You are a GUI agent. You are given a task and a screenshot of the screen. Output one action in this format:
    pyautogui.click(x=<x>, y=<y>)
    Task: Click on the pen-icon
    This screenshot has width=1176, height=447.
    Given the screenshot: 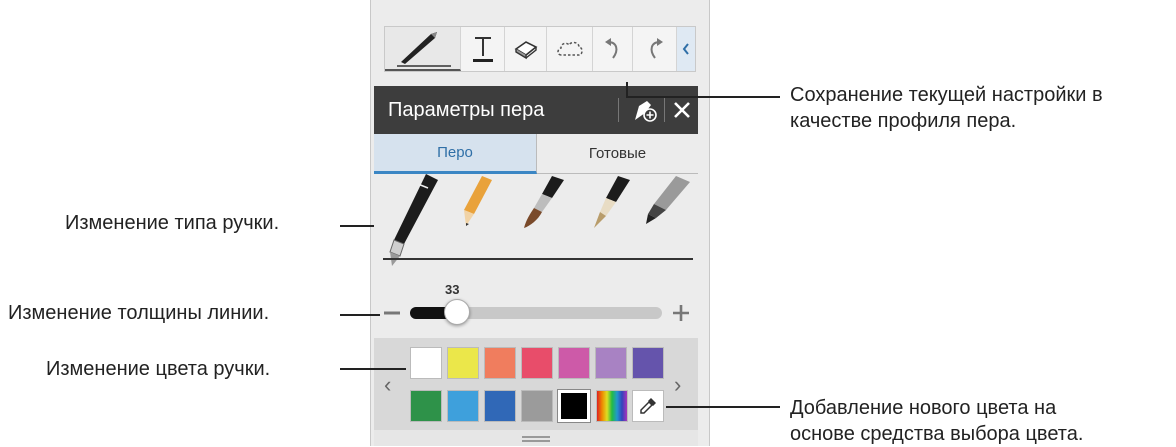 What is the action you would take?
    pyautogui.click(x=423, y=49)
    